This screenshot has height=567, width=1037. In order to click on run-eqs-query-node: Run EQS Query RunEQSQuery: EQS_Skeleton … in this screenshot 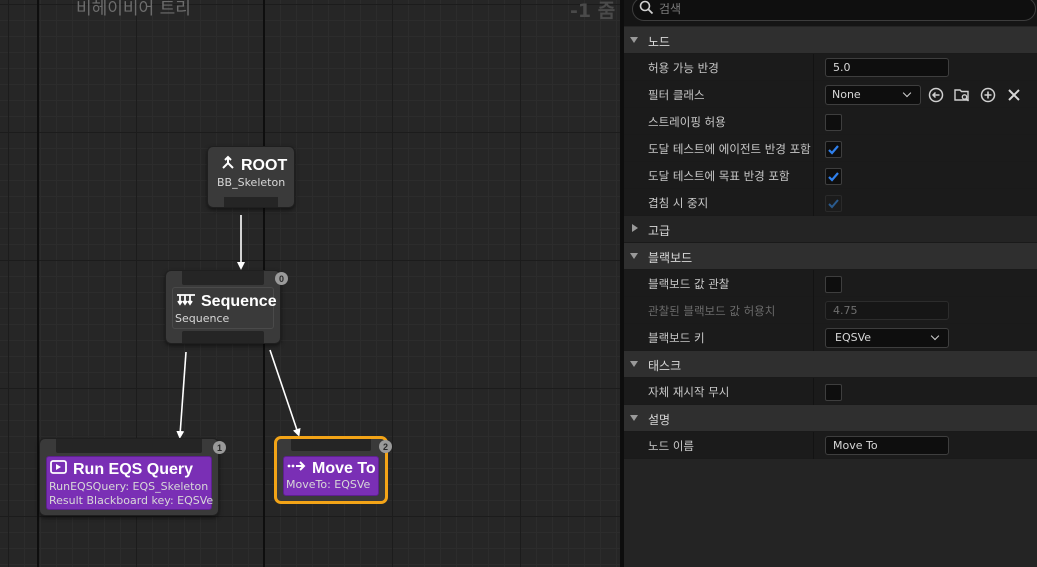, I will do `click(132, 477)`.